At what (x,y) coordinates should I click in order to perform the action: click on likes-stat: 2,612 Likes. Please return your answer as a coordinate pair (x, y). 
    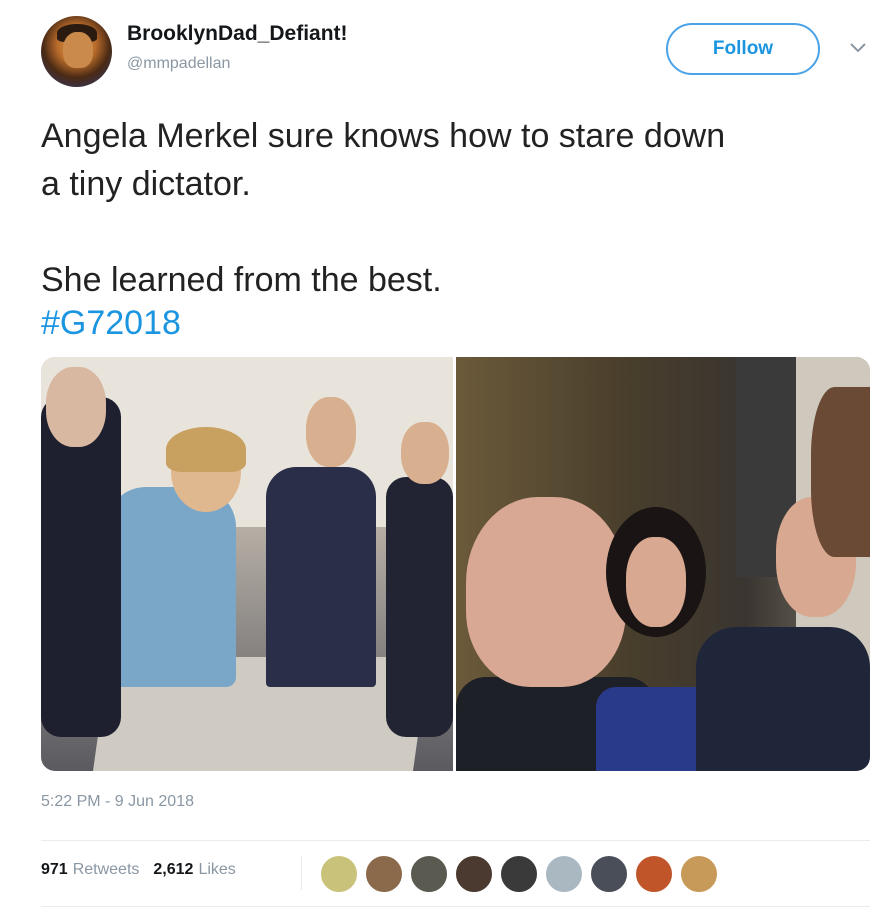
    Looking at the image, I should click on (194, 870).